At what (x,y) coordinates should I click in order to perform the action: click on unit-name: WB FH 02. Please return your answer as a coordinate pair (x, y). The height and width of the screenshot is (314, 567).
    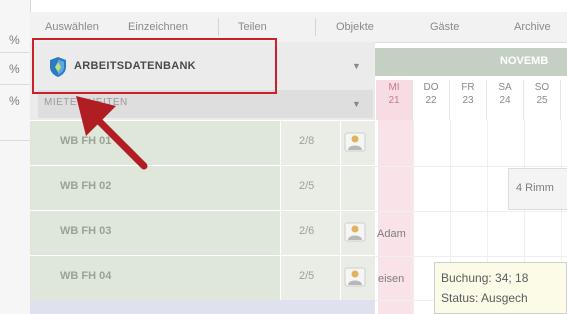
    Looking at the image, I should click on (155, 188).